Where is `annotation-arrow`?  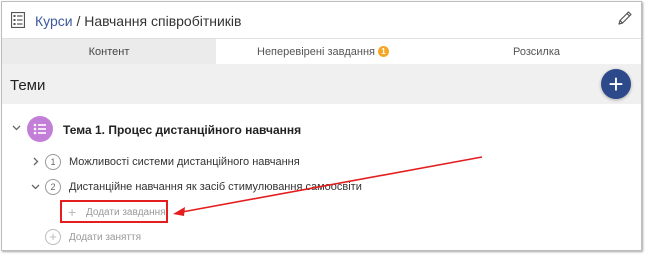 annotation-arrow is located at coordinates (328, 186).